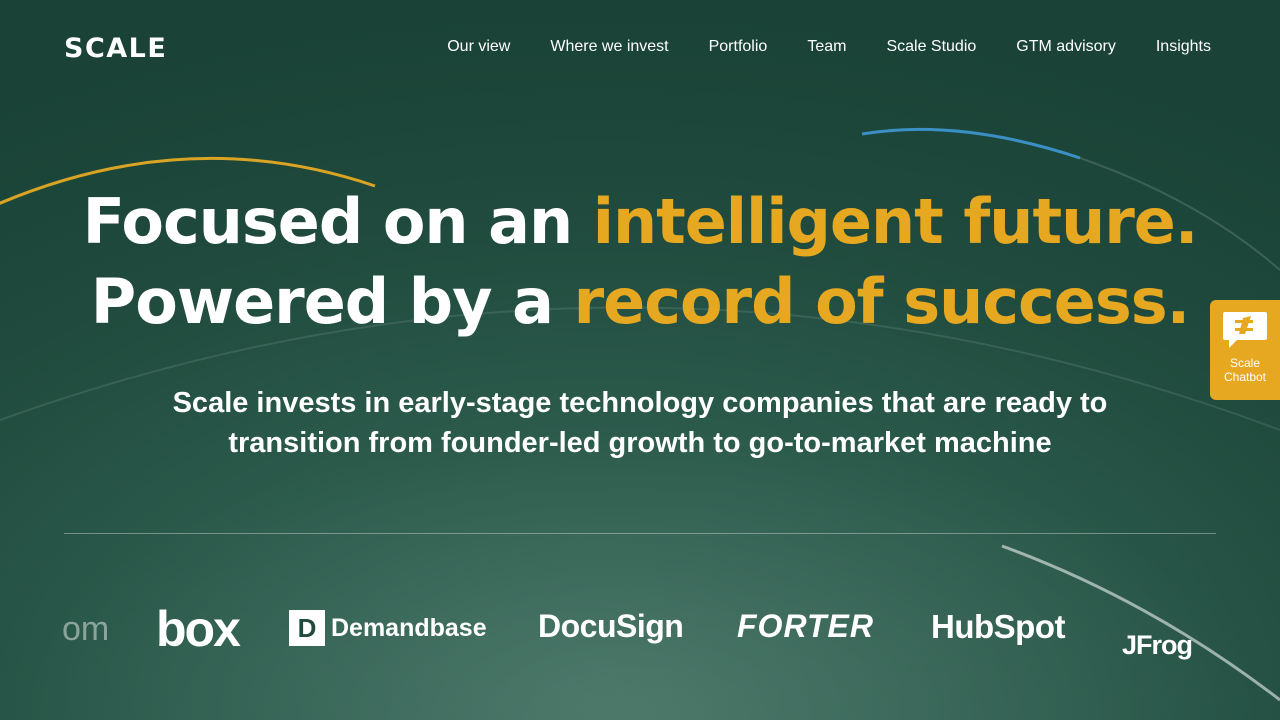  Describe the element at coordinates (1183, 47) in the screenshot. I see `nav-item-insights: Insights` at that location.